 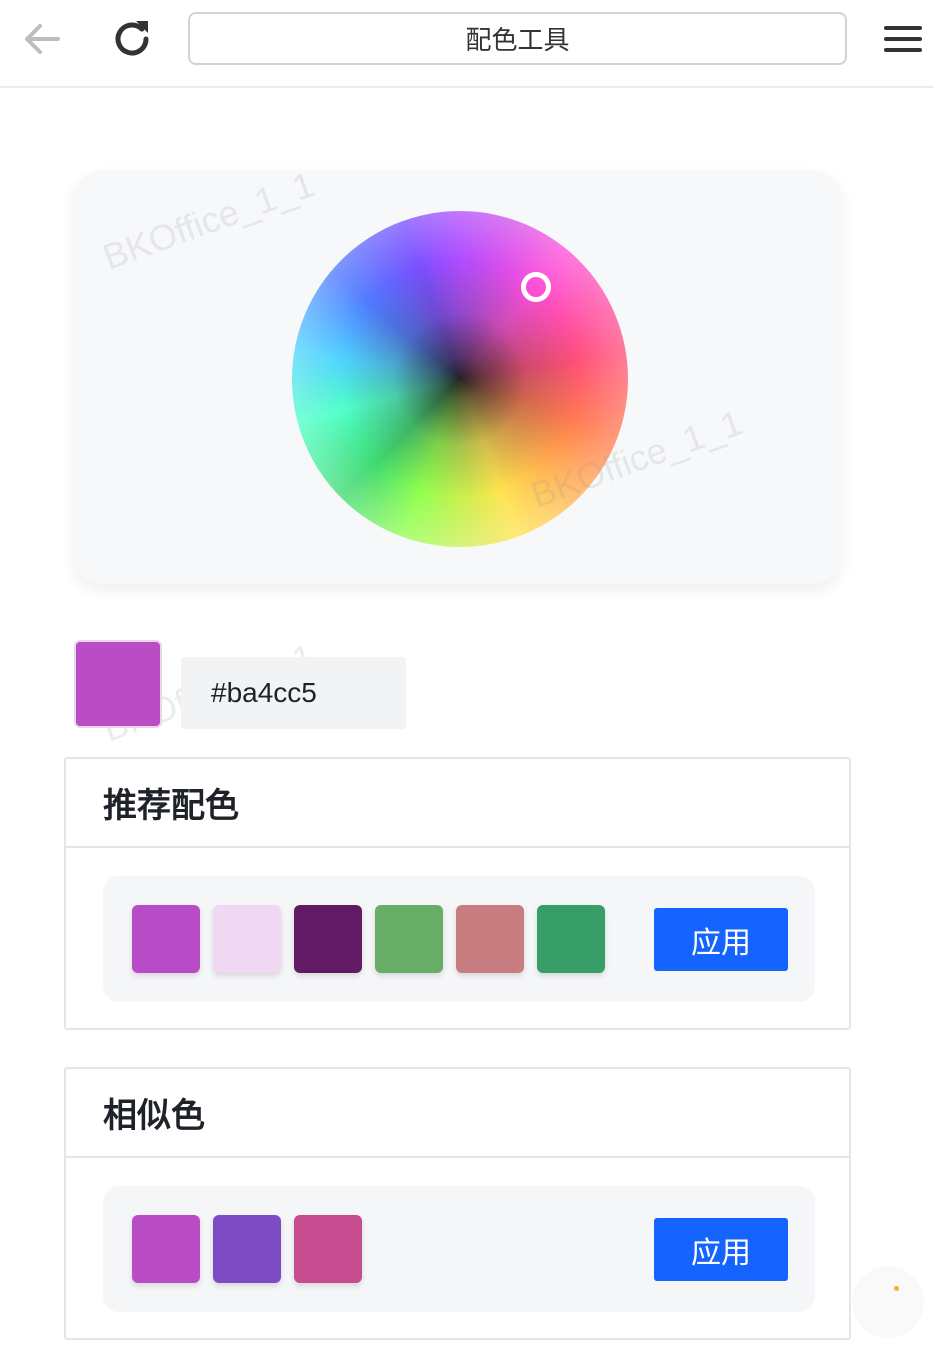 I want to click on menu-button, so click(x=903, y=40).